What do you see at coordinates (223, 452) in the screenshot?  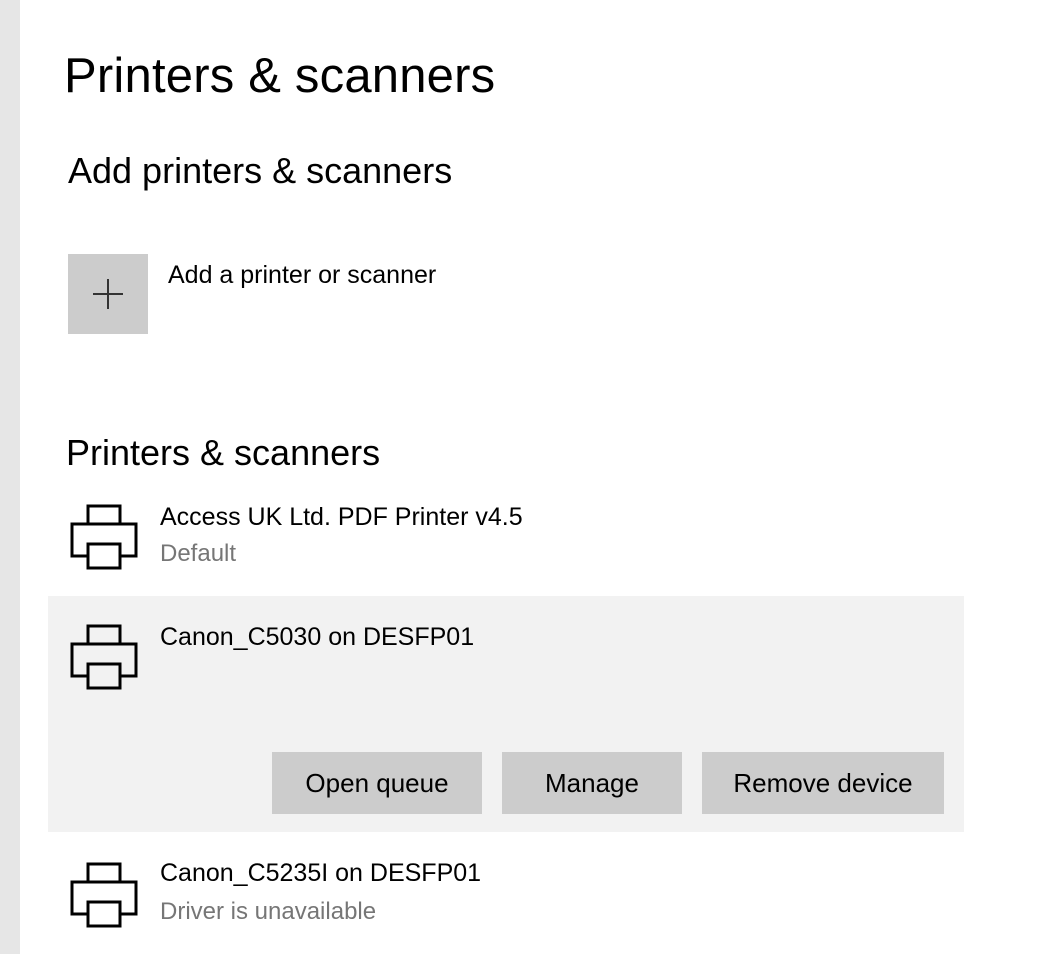 I see `printers-section-heading: Printers & scanners` at bounding box center [223, 452].